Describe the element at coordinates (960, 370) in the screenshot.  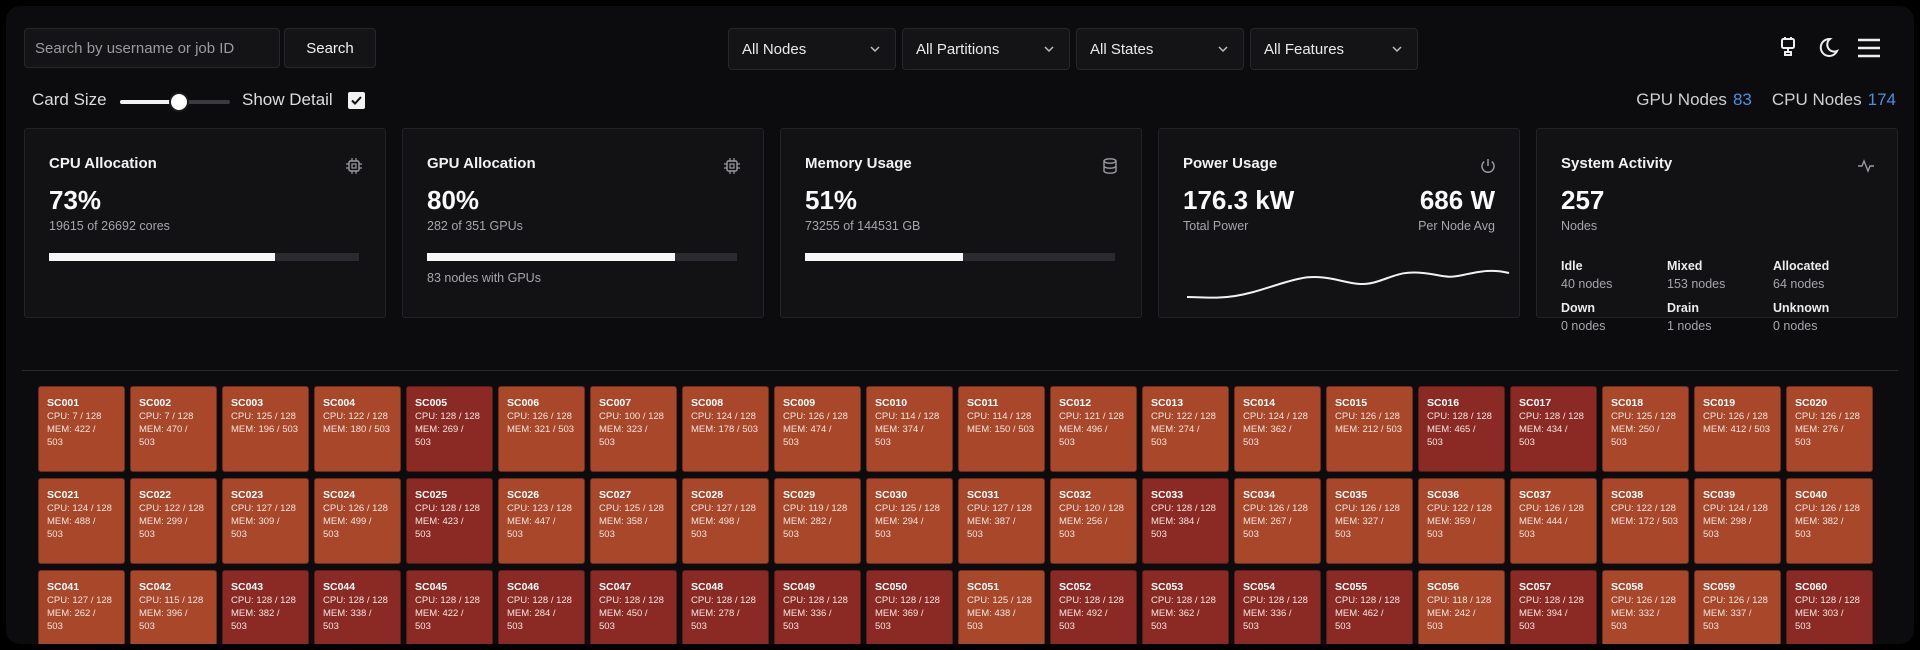
I see `section-divider` at that location.